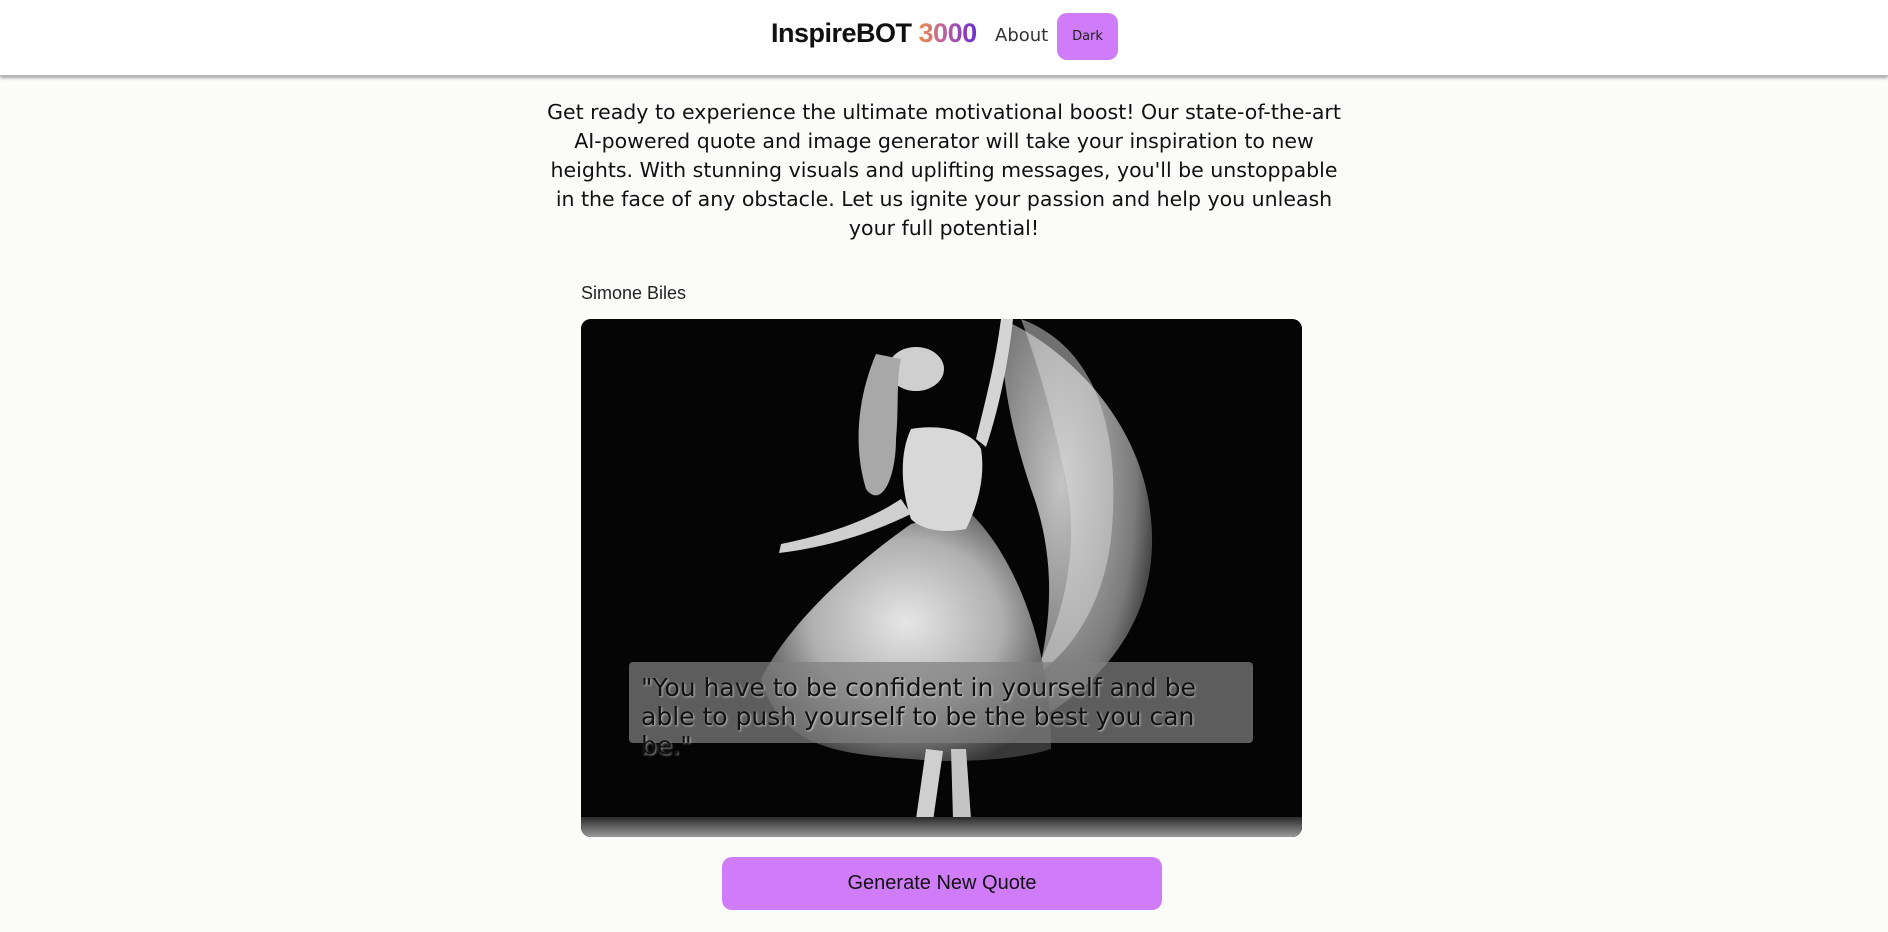 This screenshot has width=1888, height=932. Describe the element at coordinates (1087, 36) in the screenshot. I see `dark-mode-toggle-button: Dark` at that location.